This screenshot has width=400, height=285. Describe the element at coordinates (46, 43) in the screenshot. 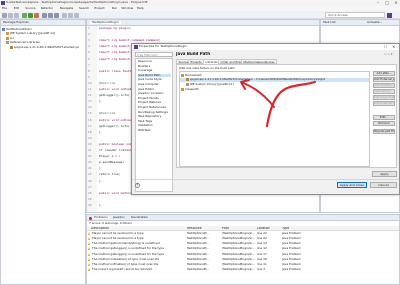

I see `tree-item: Referenced Libraries` at that location.